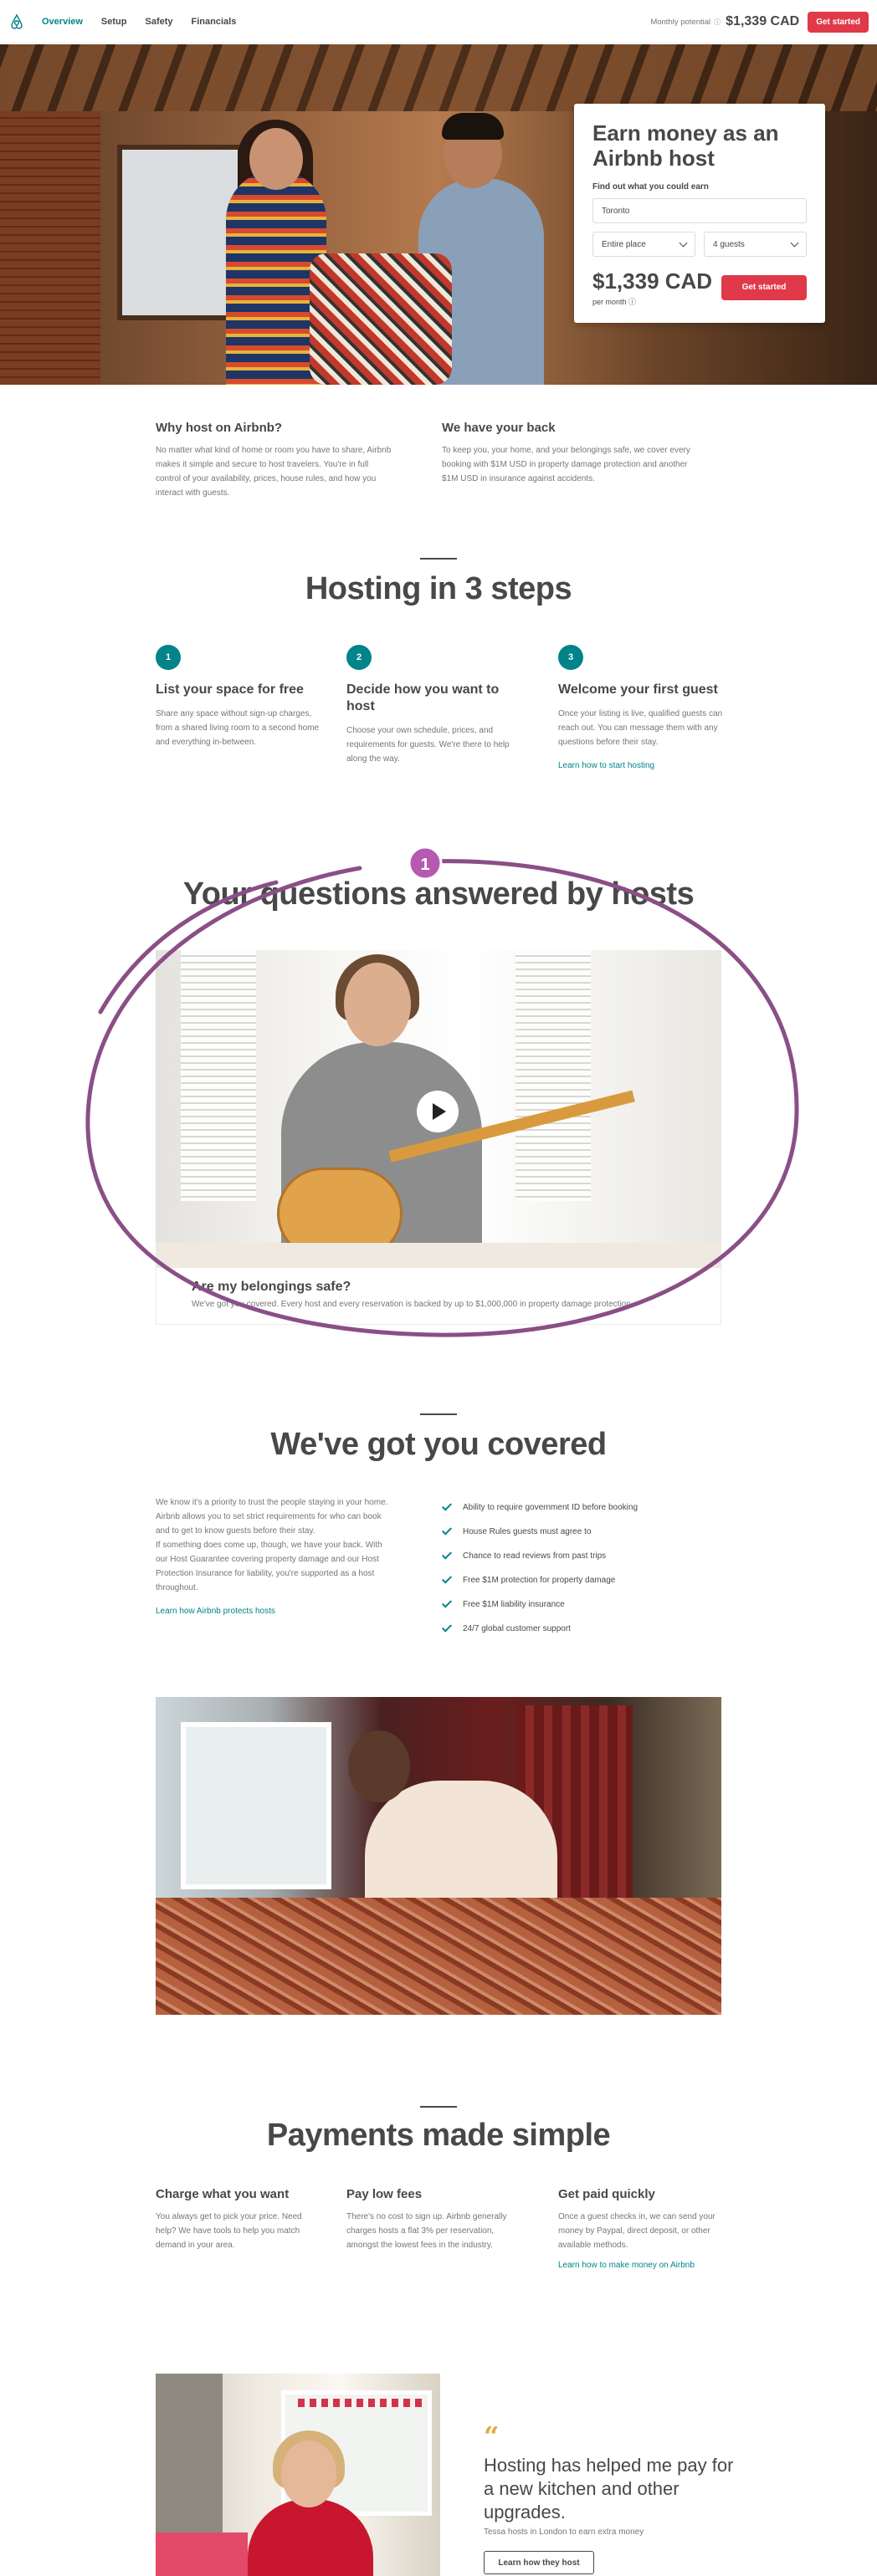  I want to click on earnings-title: Earn money as an Airbnb host, so click(685, 145).